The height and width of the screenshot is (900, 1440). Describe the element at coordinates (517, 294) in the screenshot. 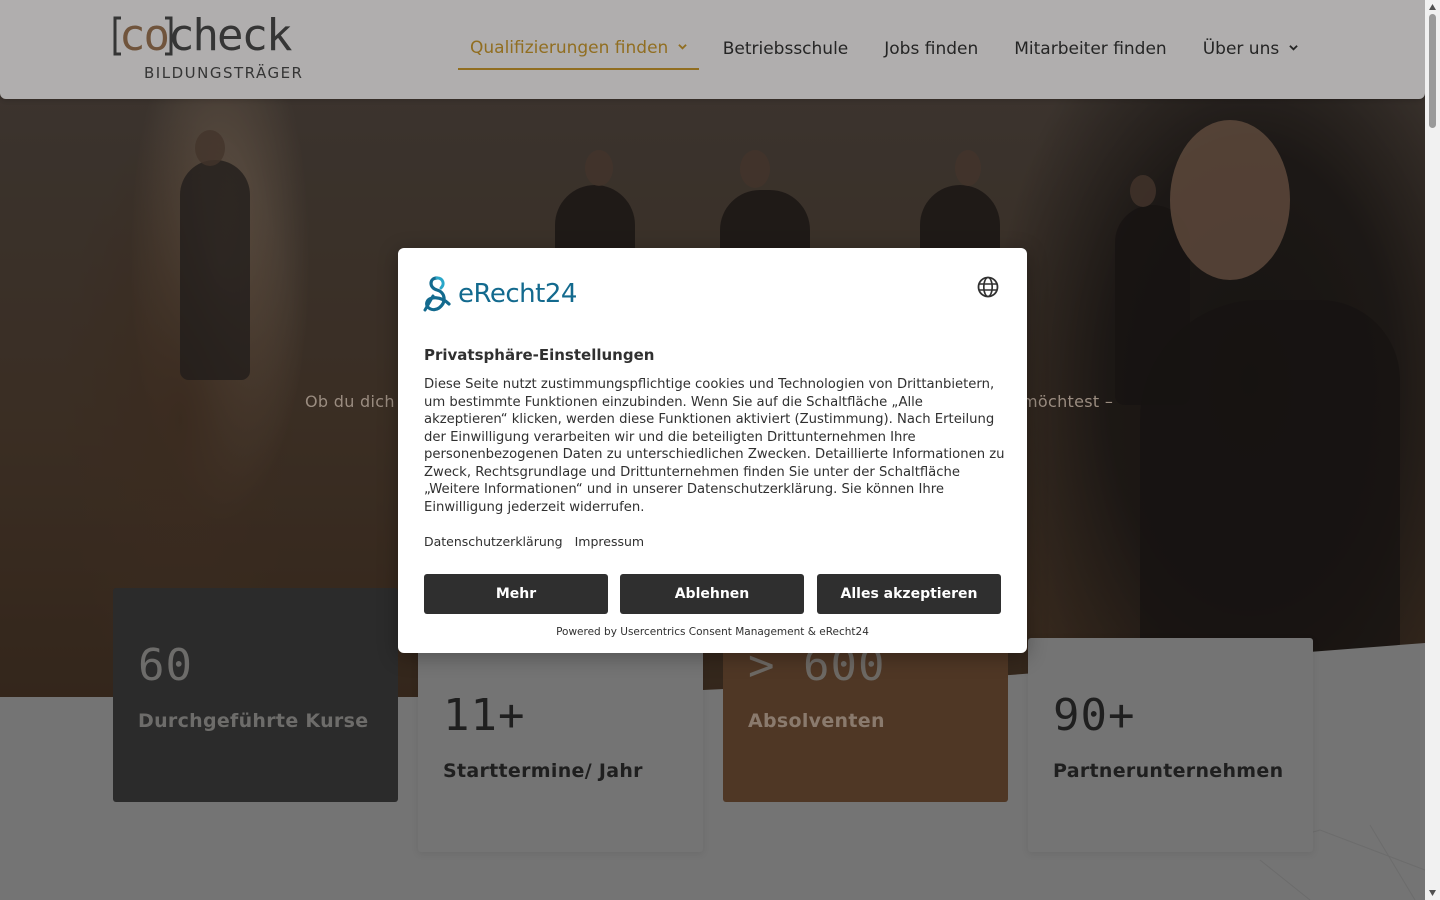

I see `brand-name: eRecht24` at that location.